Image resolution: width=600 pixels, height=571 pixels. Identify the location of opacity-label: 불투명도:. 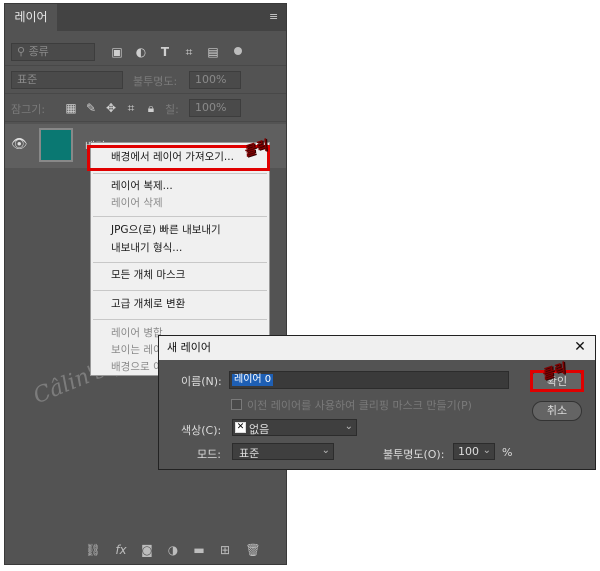
(155, 81).